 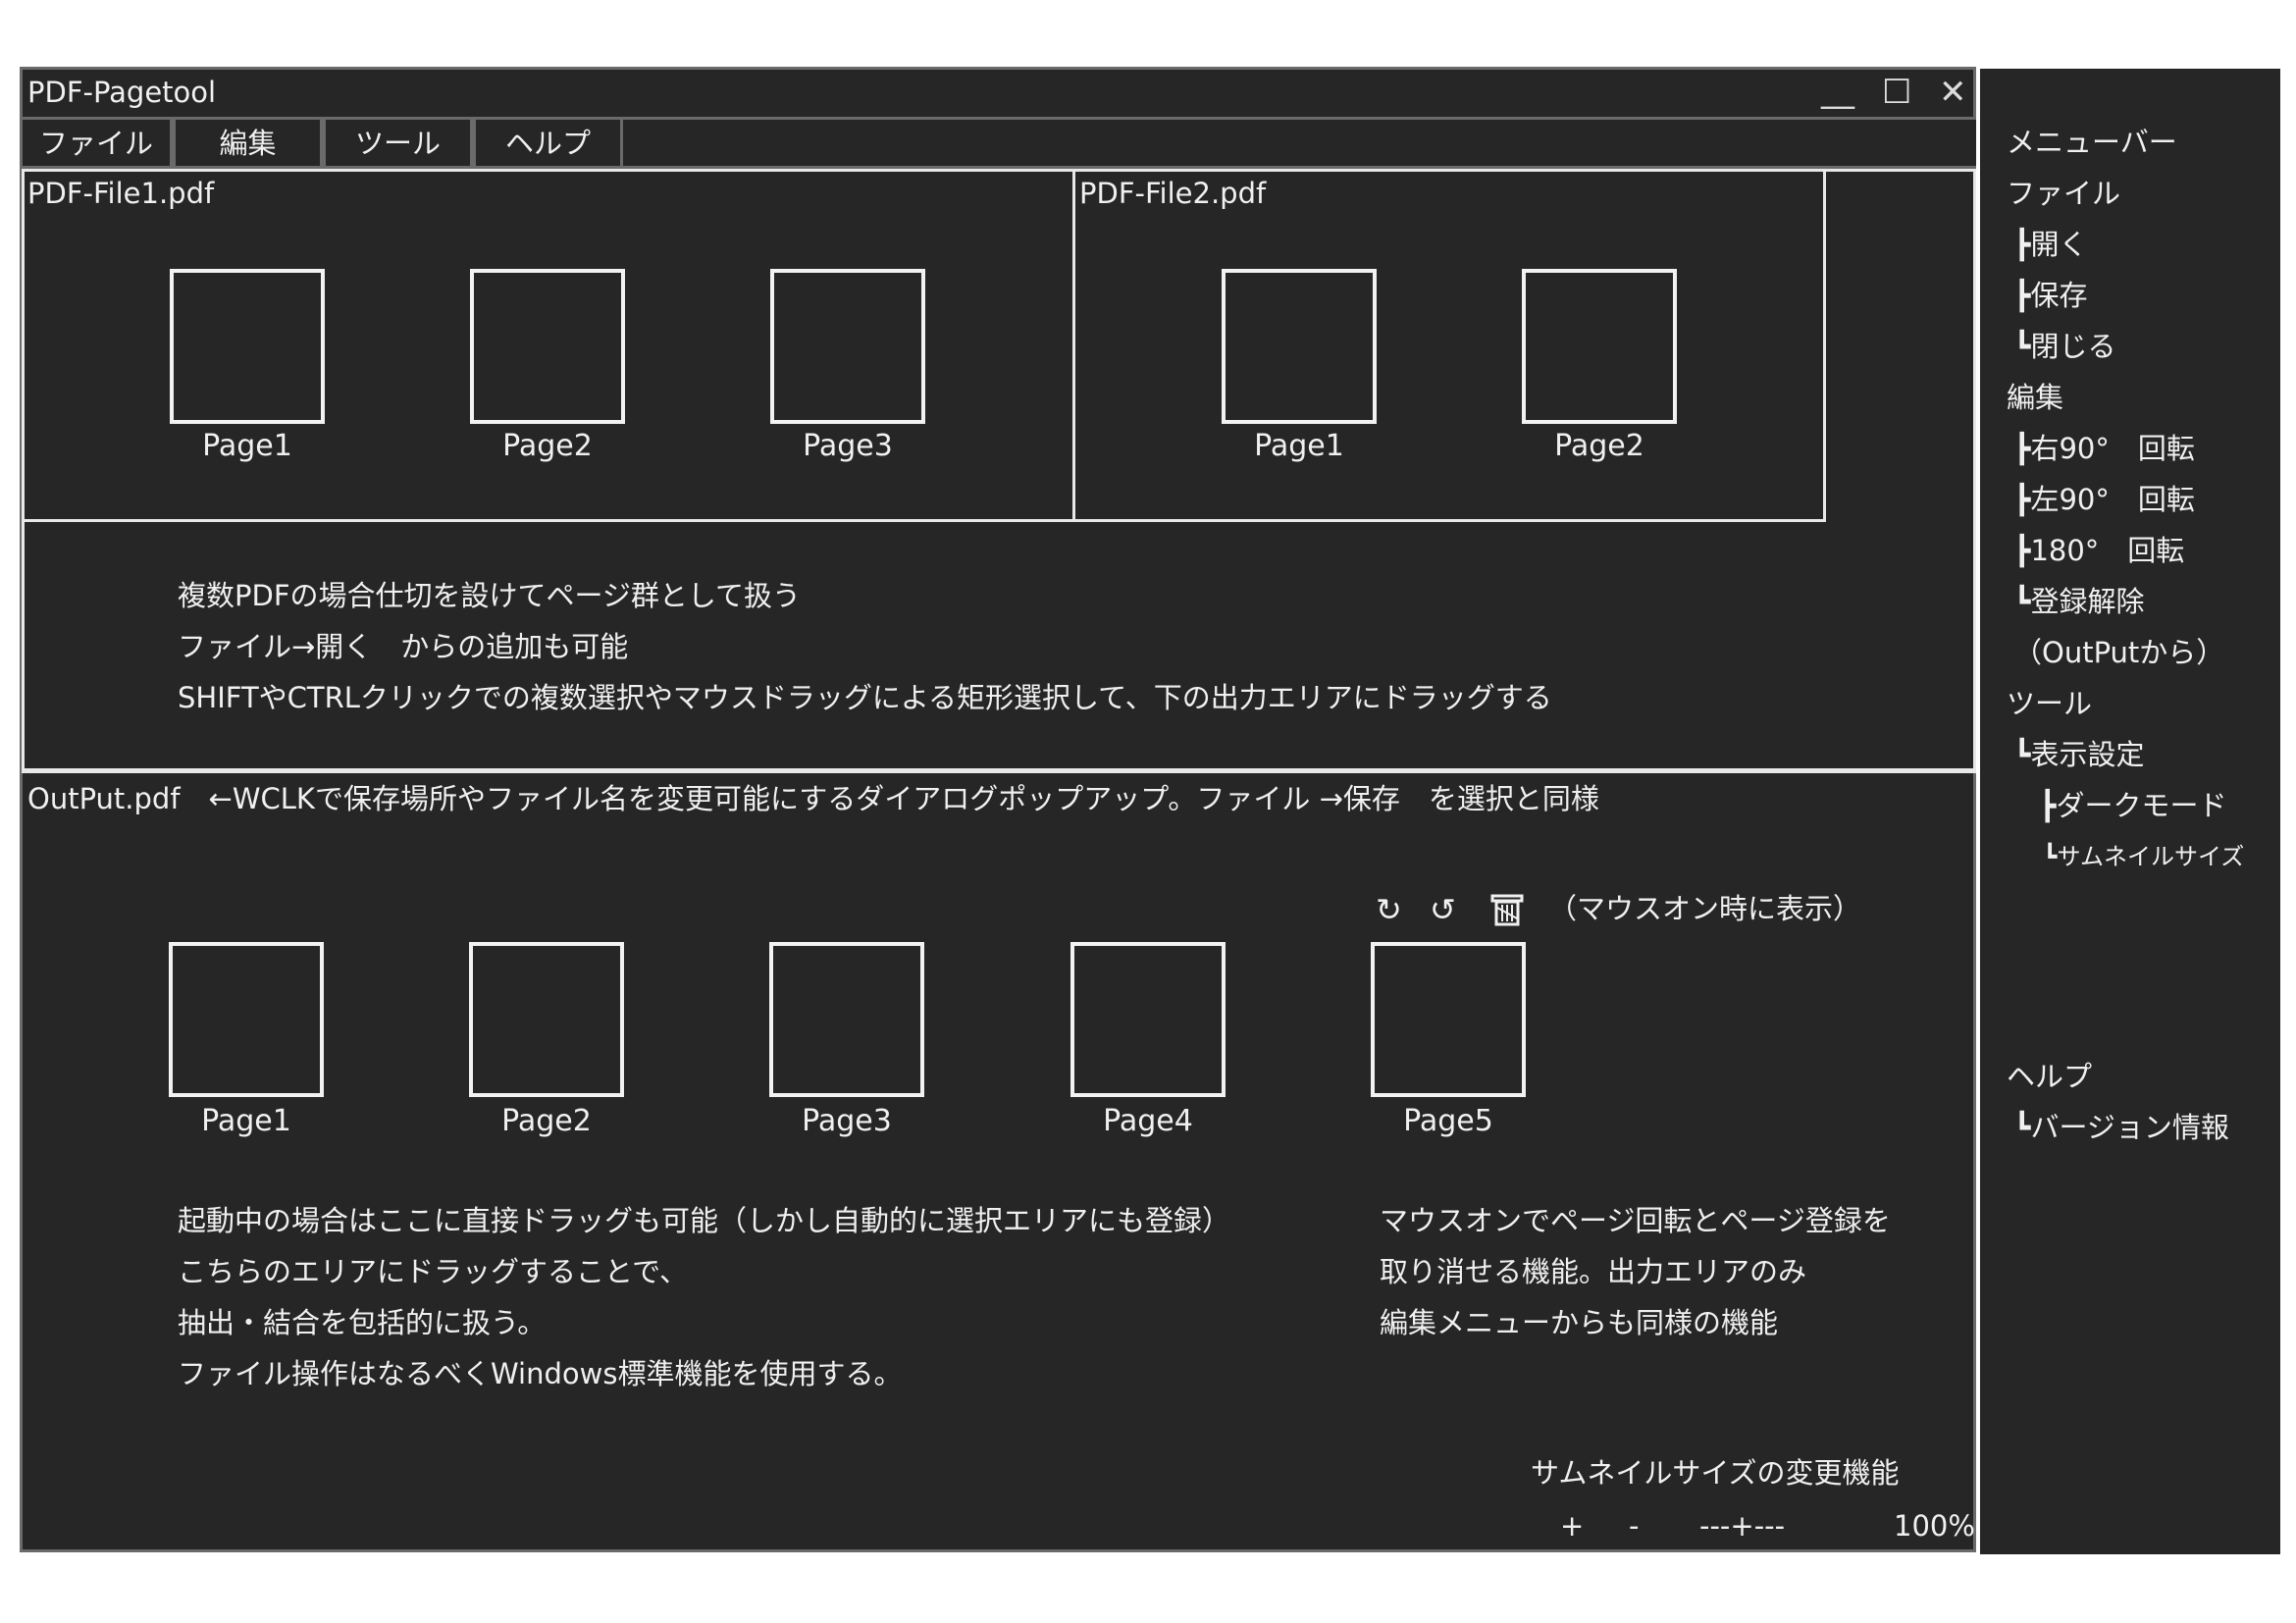 I want to click on zoom-level: 100%, so click(x=1934, y=1526).